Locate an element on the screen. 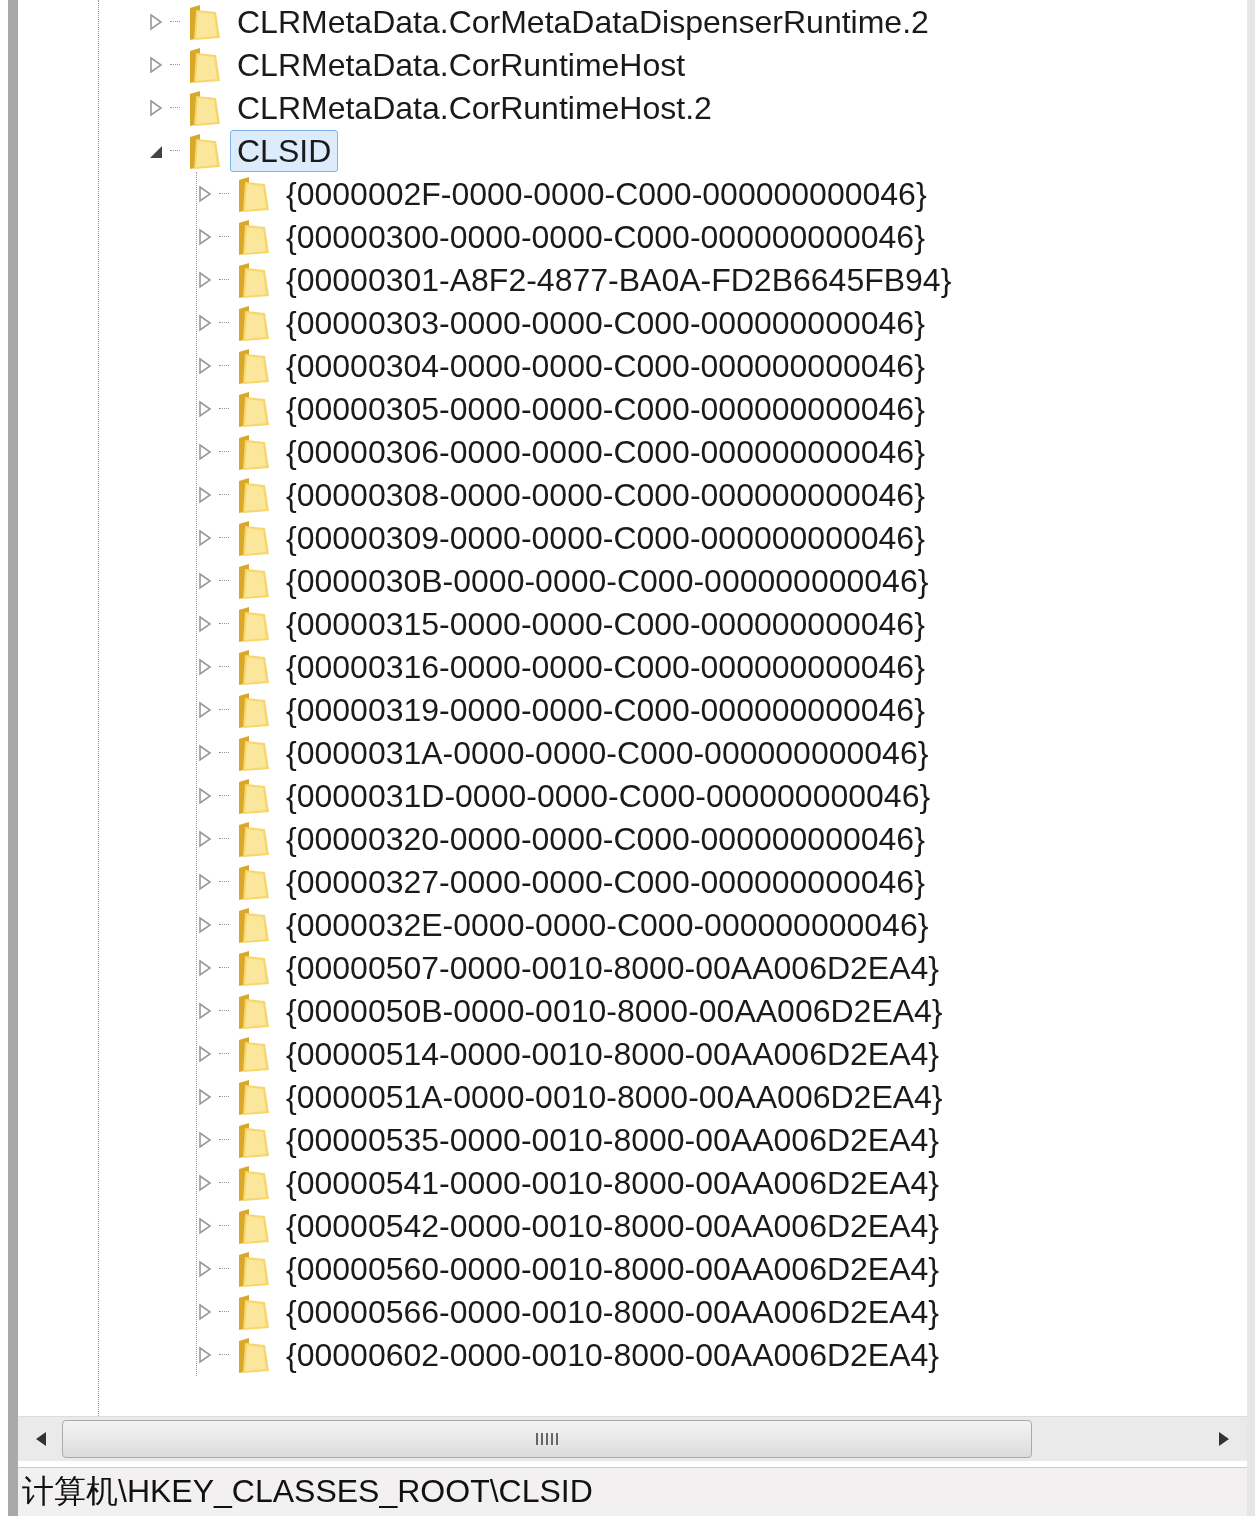 Image resolution: width=1255 pixels, height=1516 pixels. scrollbar-thumb is located at coordinates (547, 1439).